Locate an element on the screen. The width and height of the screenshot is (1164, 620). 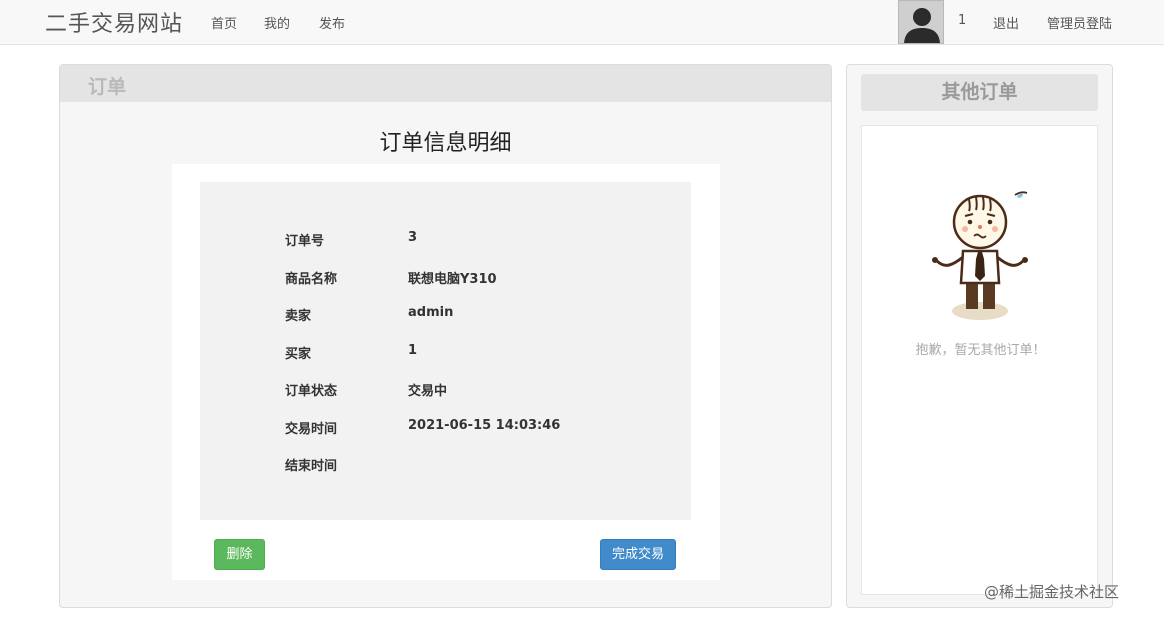
order-status-value: 交易中 is located at coordinates (428, 391).